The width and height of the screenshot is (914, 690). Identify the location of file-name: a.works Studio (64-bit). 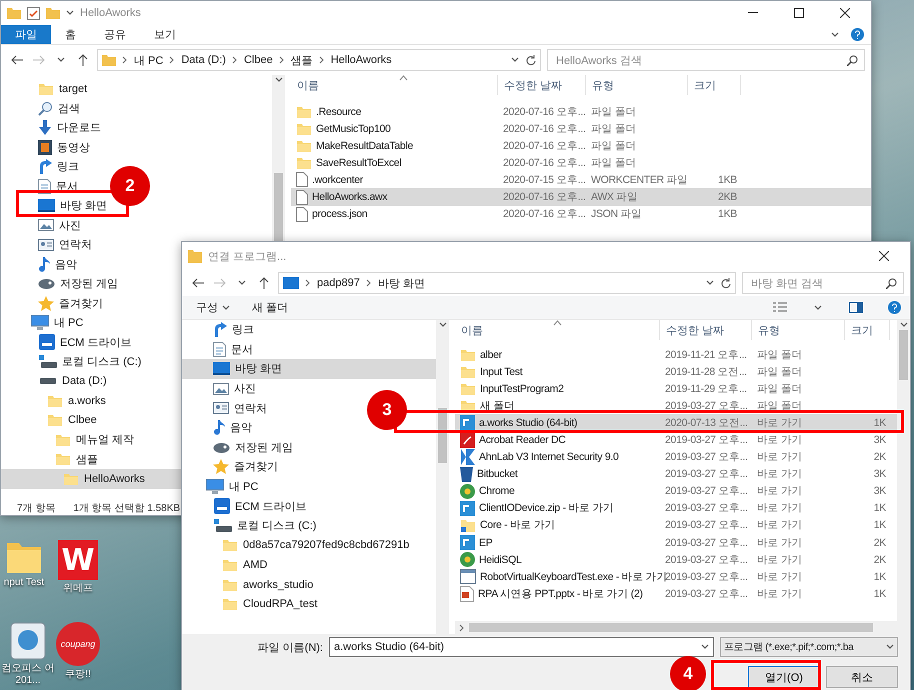
(528, 422).